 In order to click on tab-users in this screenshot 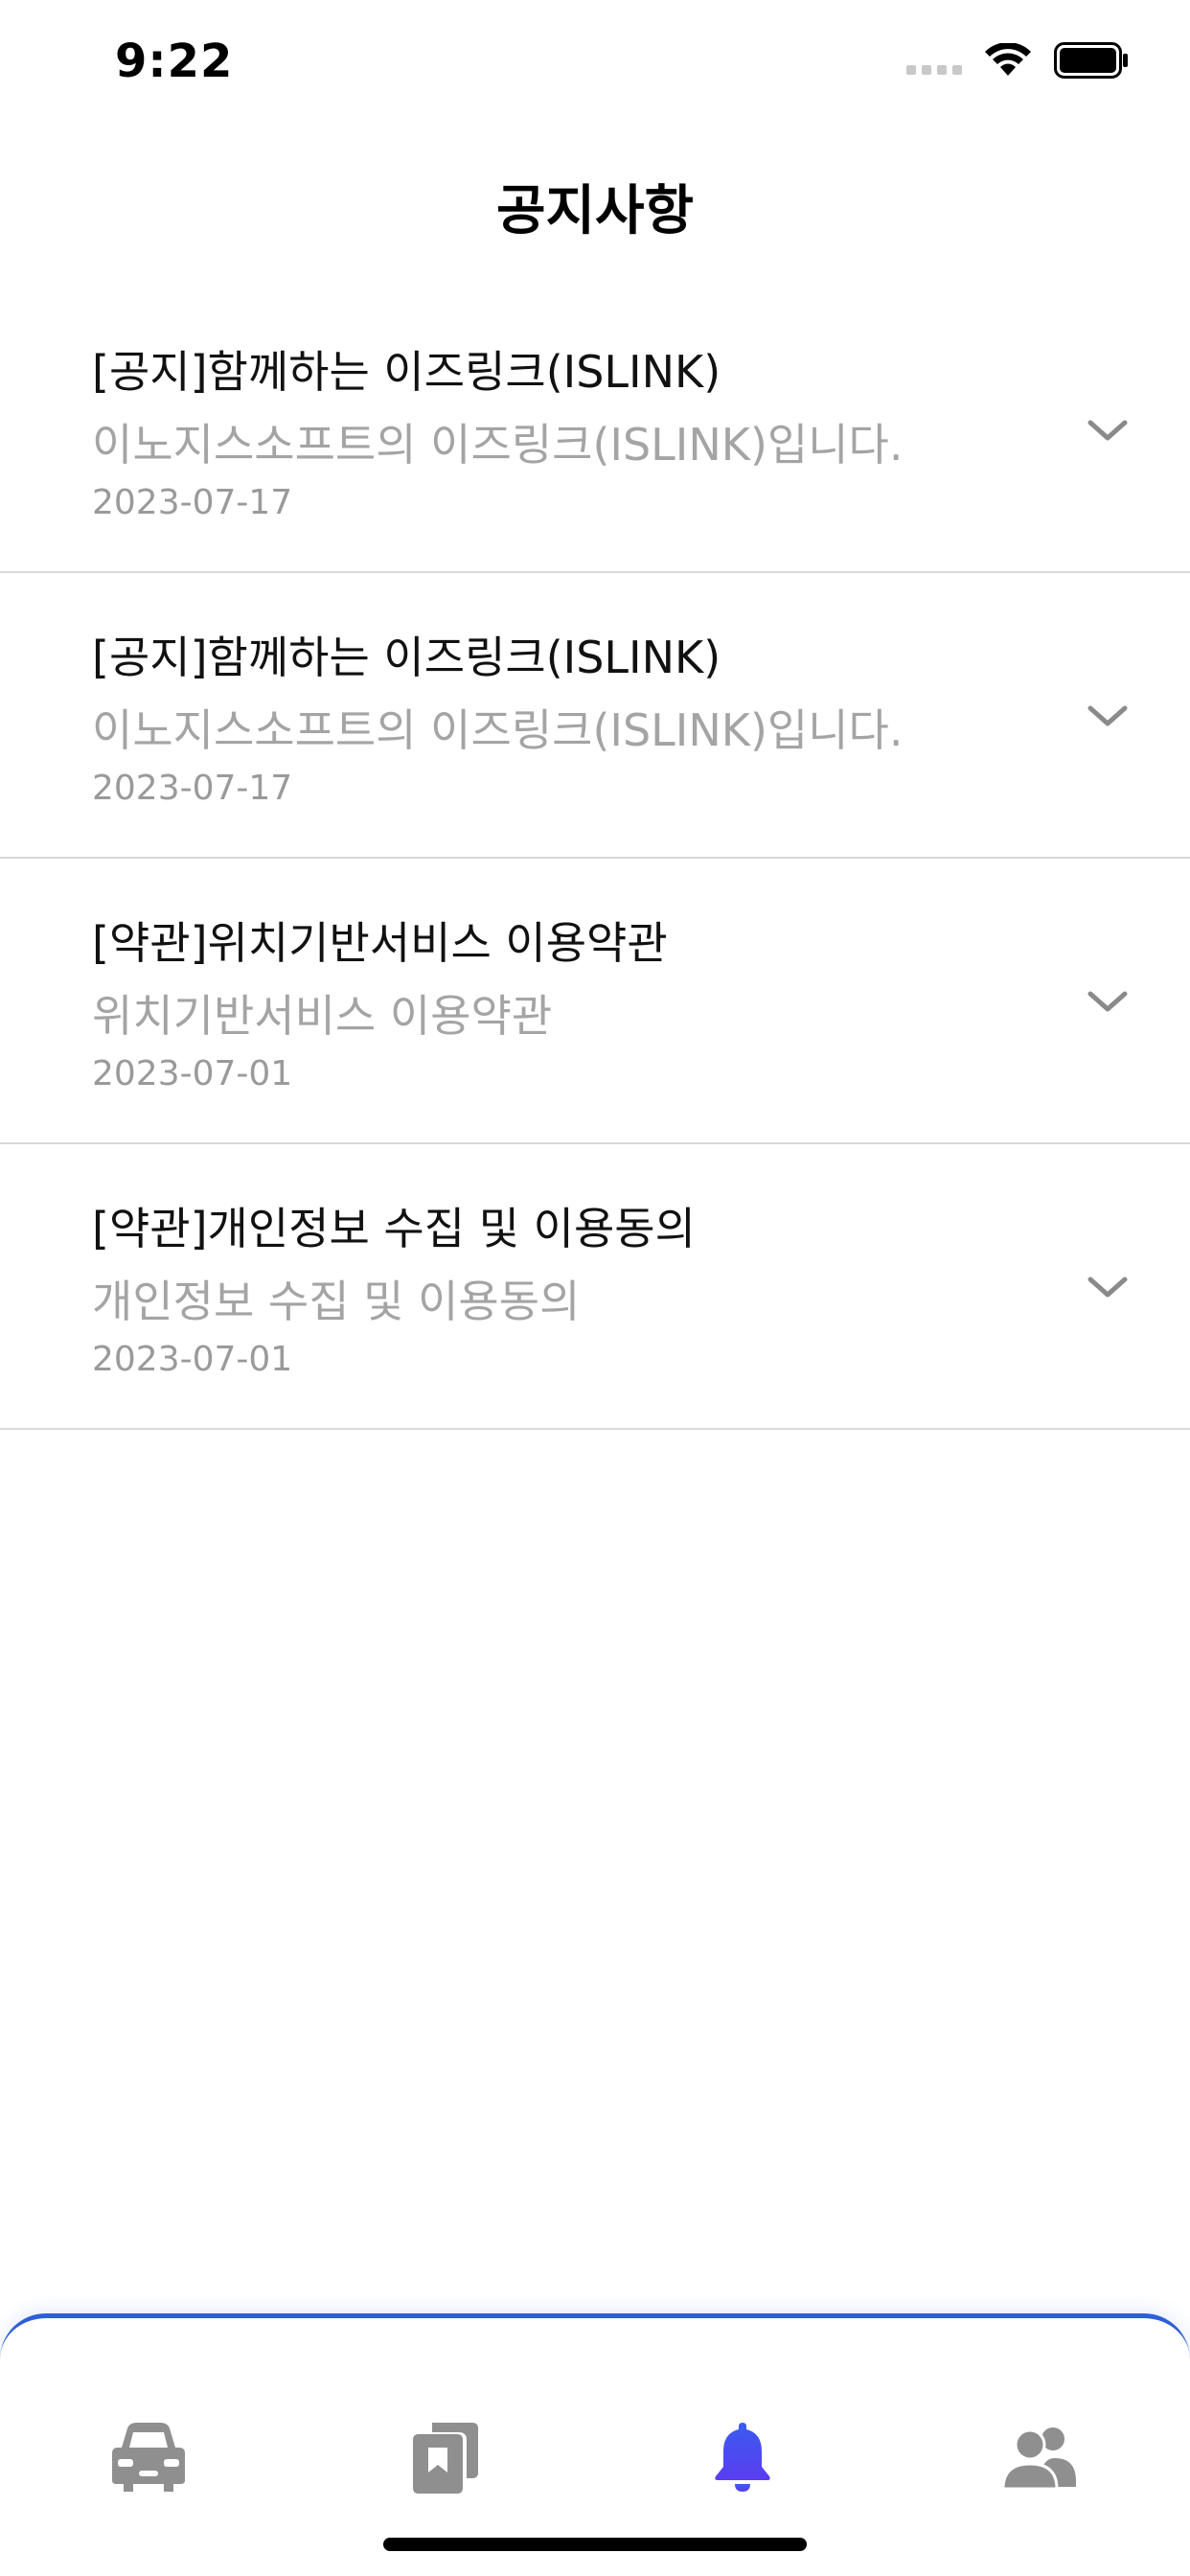, I will do `click(1039, 2457)`.